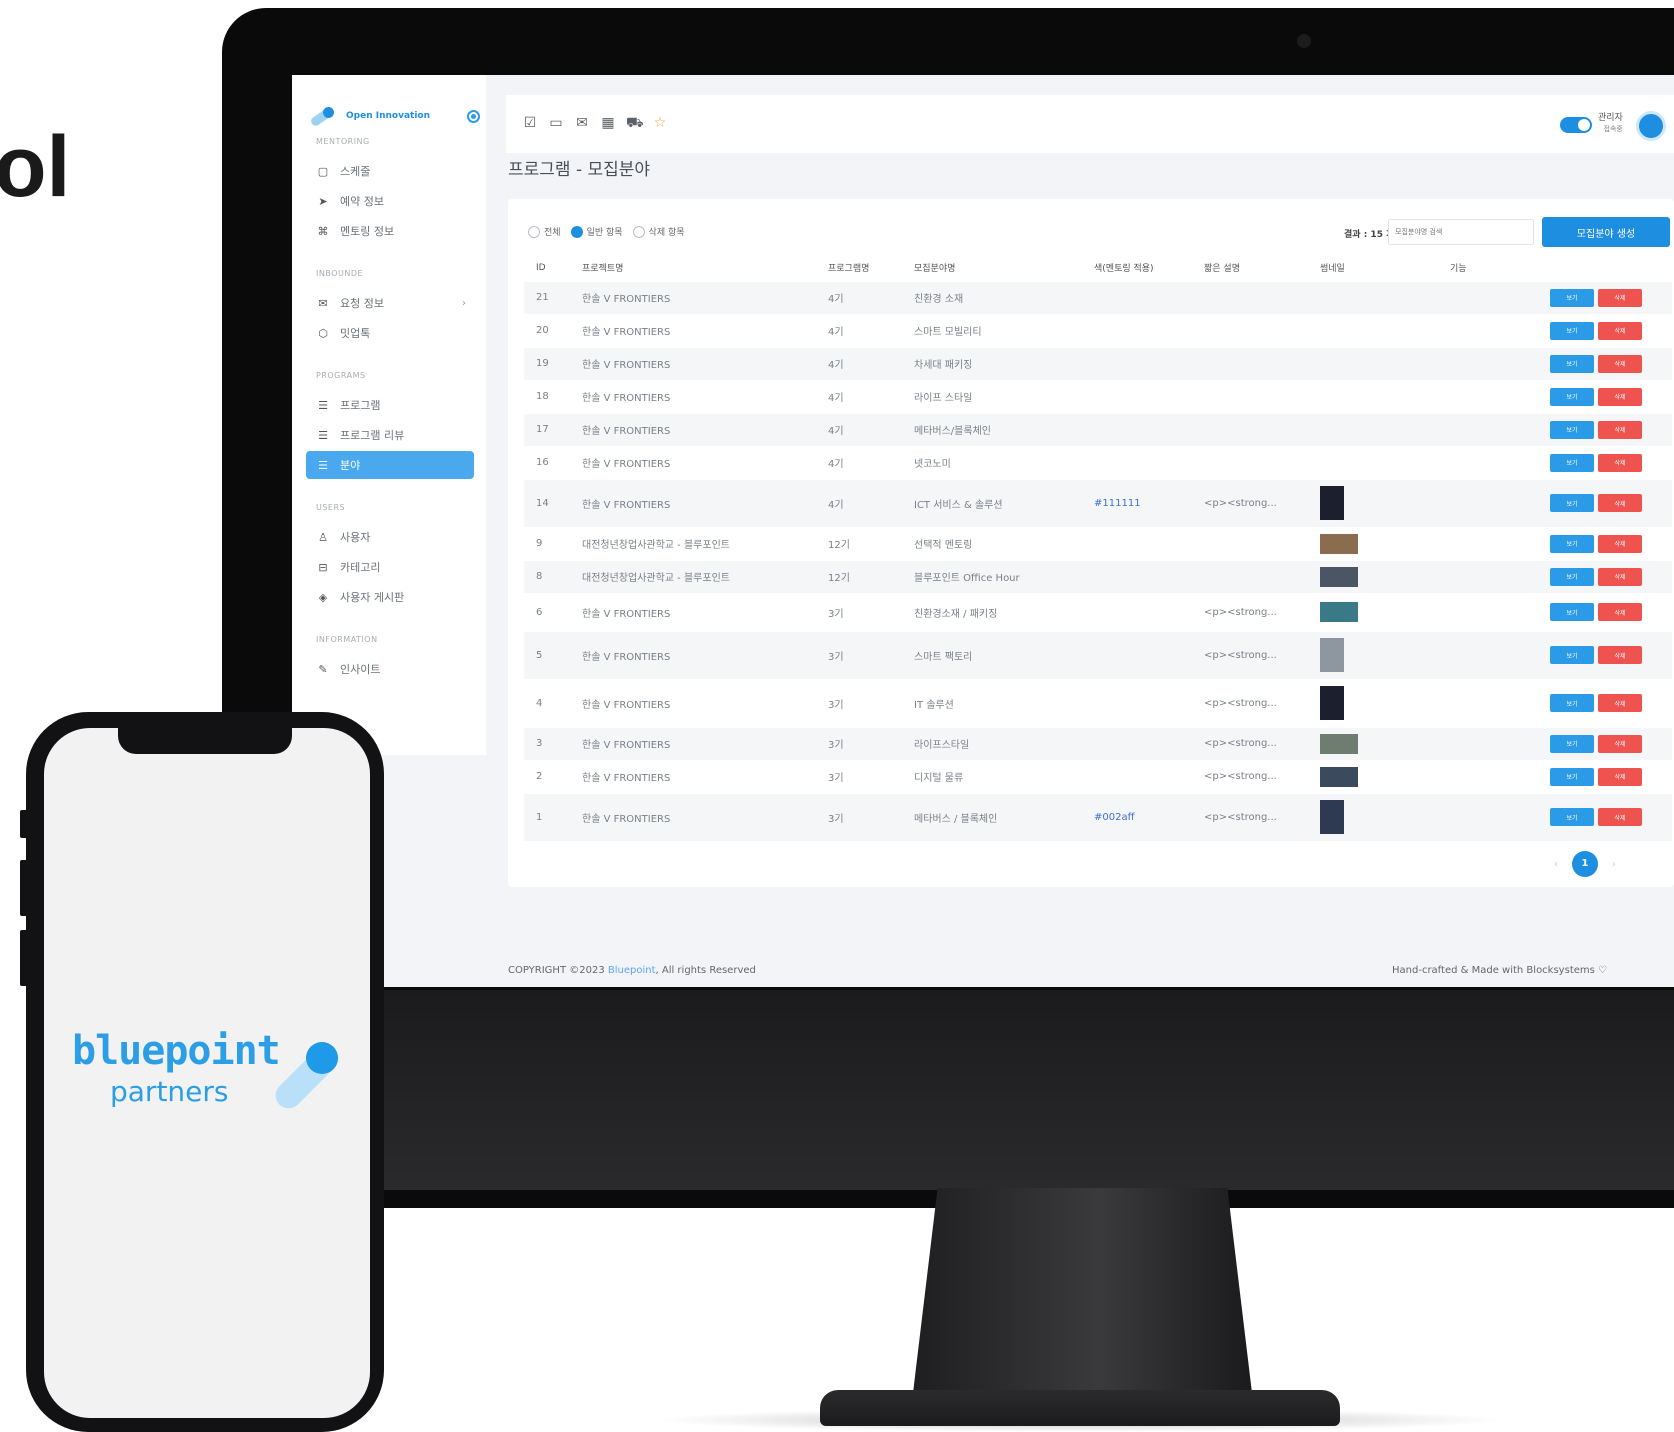 The height and width of the screenshot is (1432, 1674). Describe the element at coordinates (660, 124) in the screenshot. I see `star-icon: ☆` at that location.